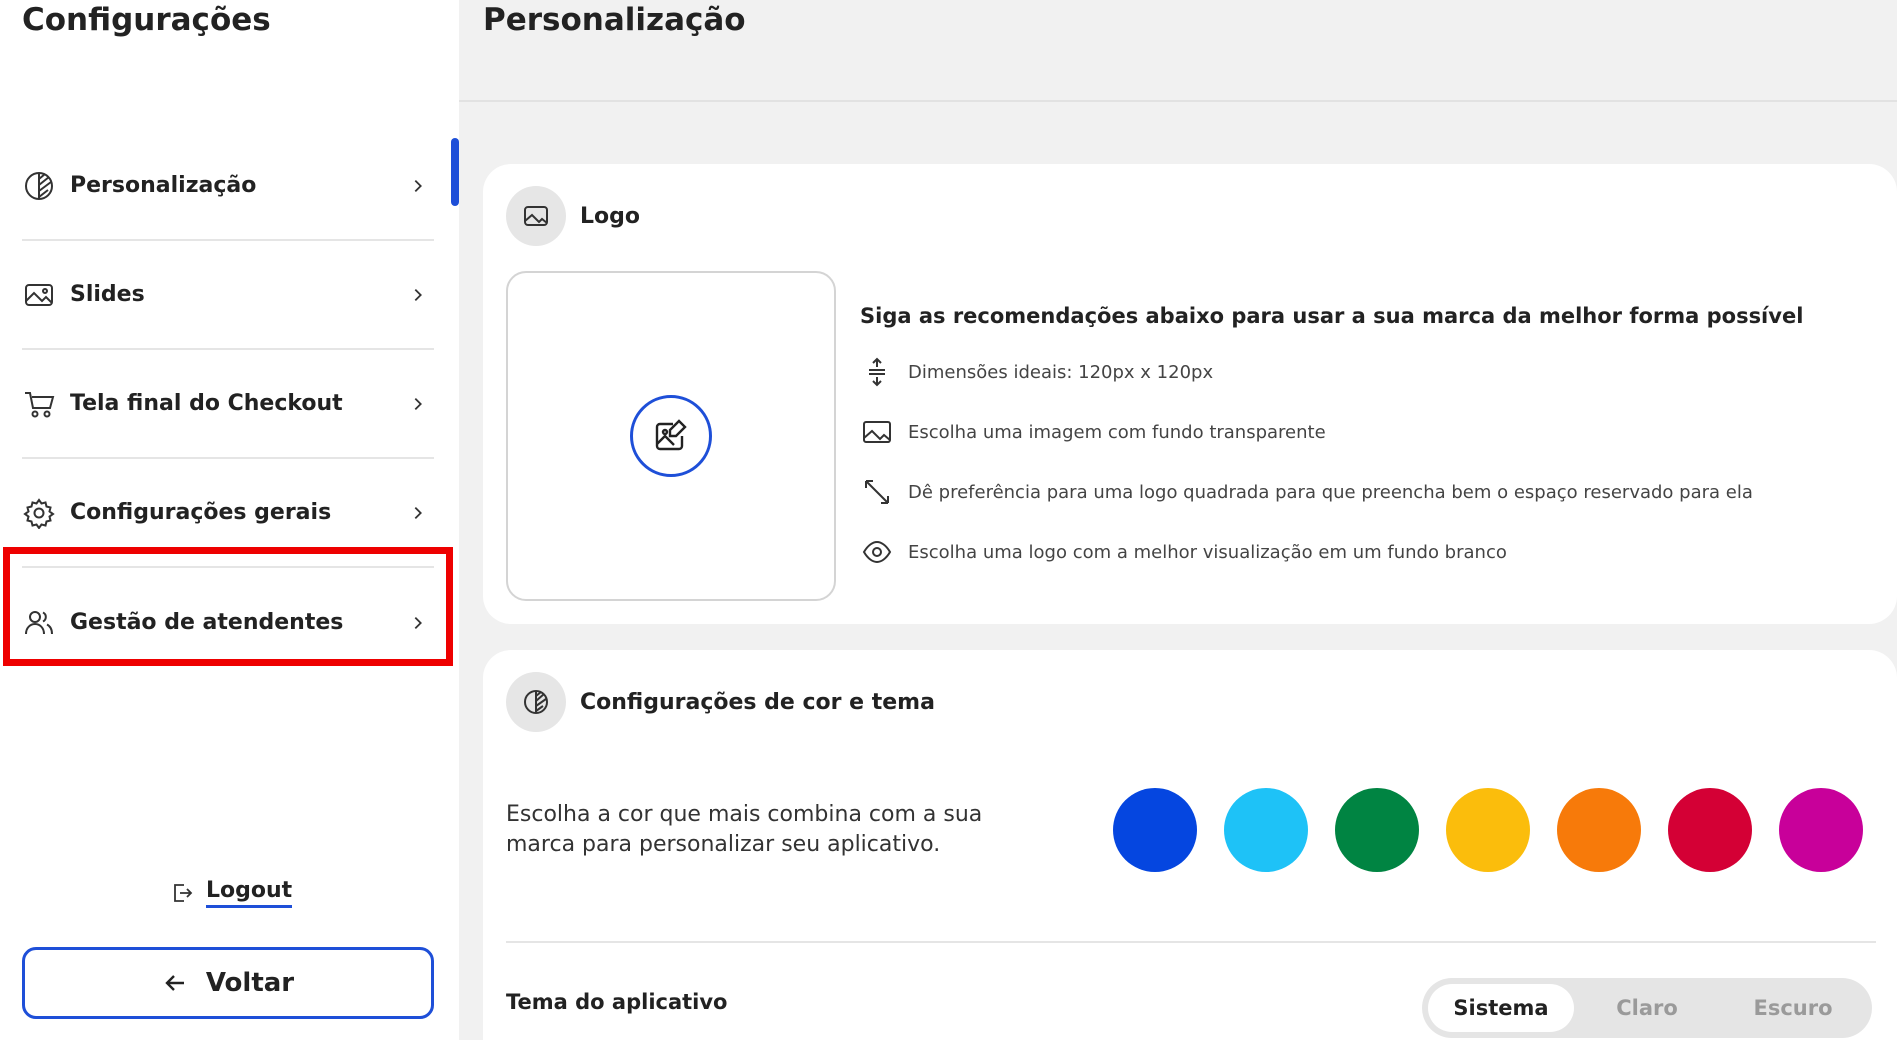 The image size is (1897, 1040). I want to click on active-nav-indicator, so click(455, 172).